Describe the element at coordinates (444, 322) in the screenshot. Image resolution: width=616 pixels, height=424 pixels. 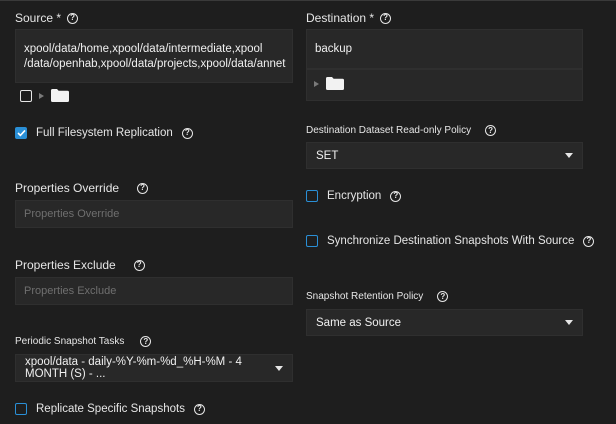
I see `snapshot-retention-policy-select: Same as Source` at that location.